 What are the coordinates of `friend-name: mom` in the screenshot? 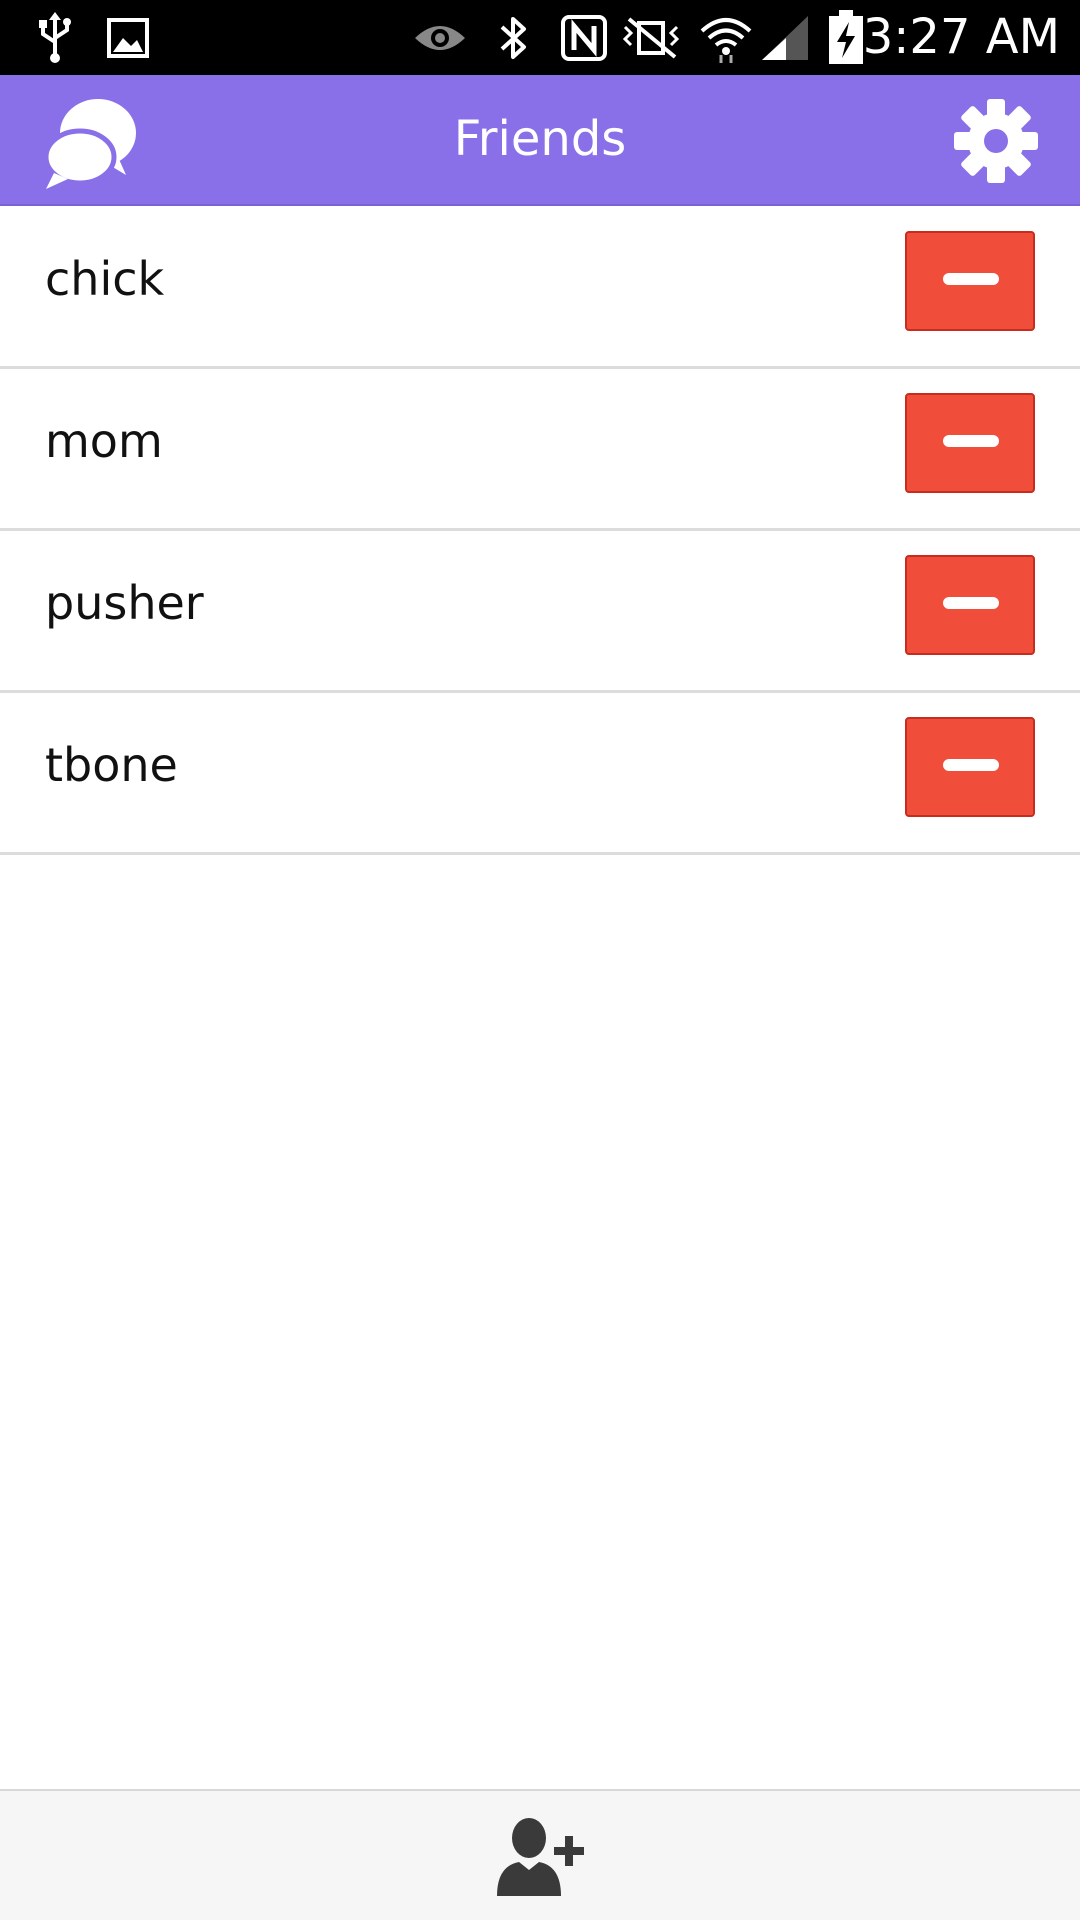 It's located at (104, 441).